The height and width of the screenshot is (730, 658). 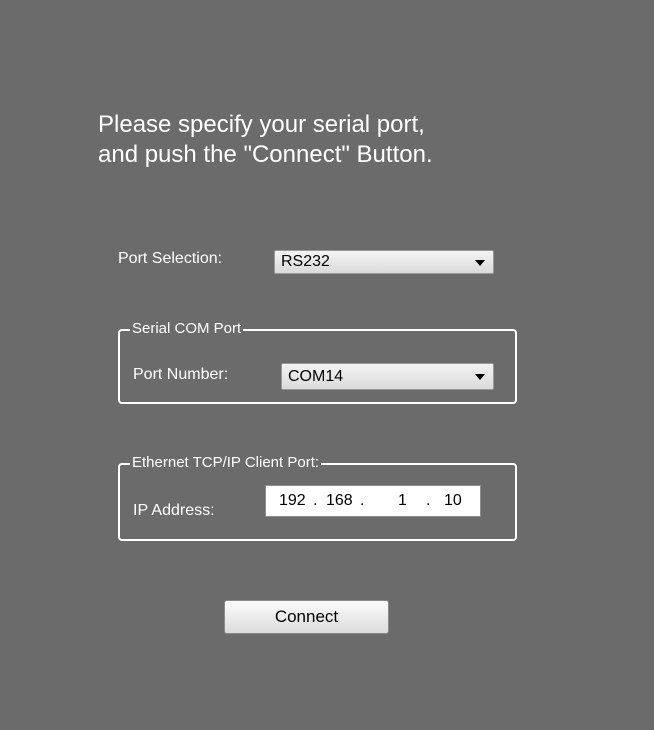 I want to click on ip-octet-2: 168, so click(x=339, y=501).